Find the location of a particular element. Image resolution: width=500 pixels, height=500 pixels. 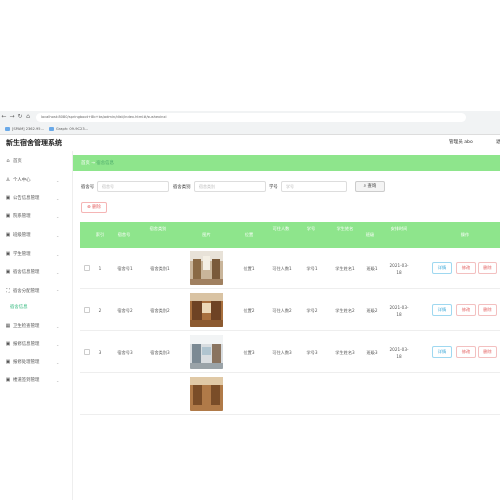

breadcrumb-home: 首页 is located at coordinates (85, 163).